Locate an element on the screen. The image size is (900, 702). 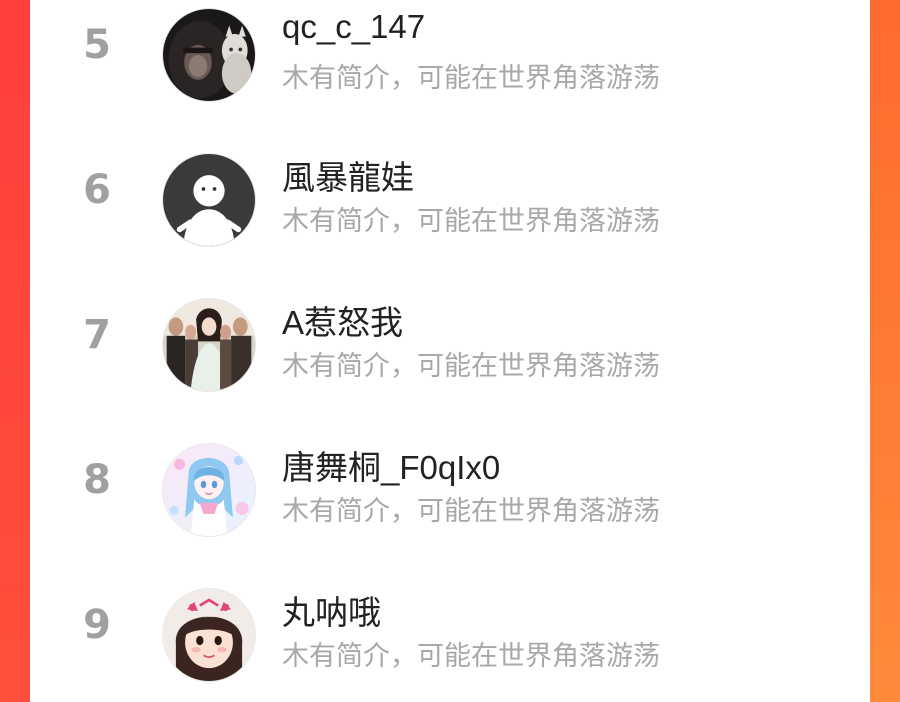
user-name: qc_c_147 is located at coordinates (353, 27).